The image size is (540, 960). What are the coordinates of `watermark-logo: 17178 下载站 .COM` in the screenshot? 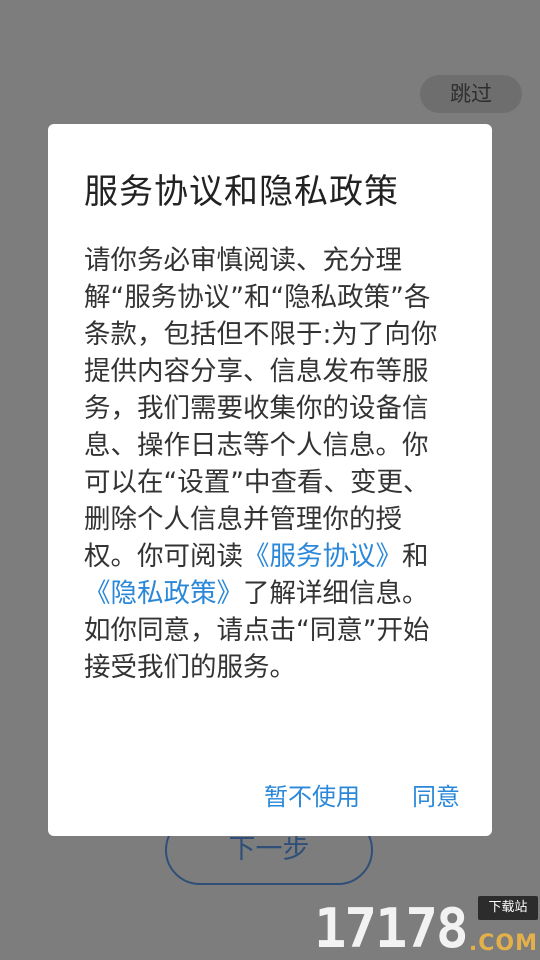 It's located at (427, 928).